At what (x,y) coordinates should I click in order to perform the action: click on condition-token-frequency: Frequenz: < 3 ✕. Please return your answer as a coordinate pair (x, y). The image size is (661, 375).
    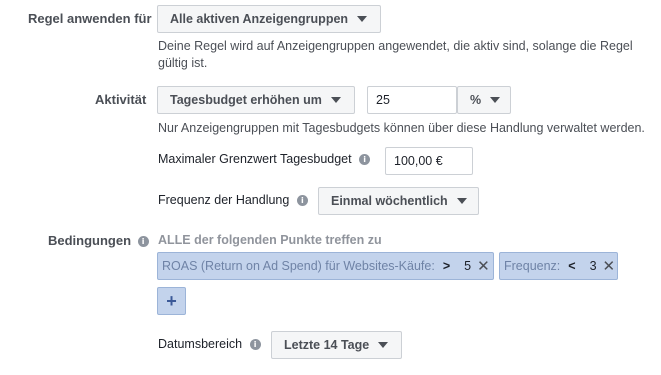
    Looking at the image, I should click on (558, 266).